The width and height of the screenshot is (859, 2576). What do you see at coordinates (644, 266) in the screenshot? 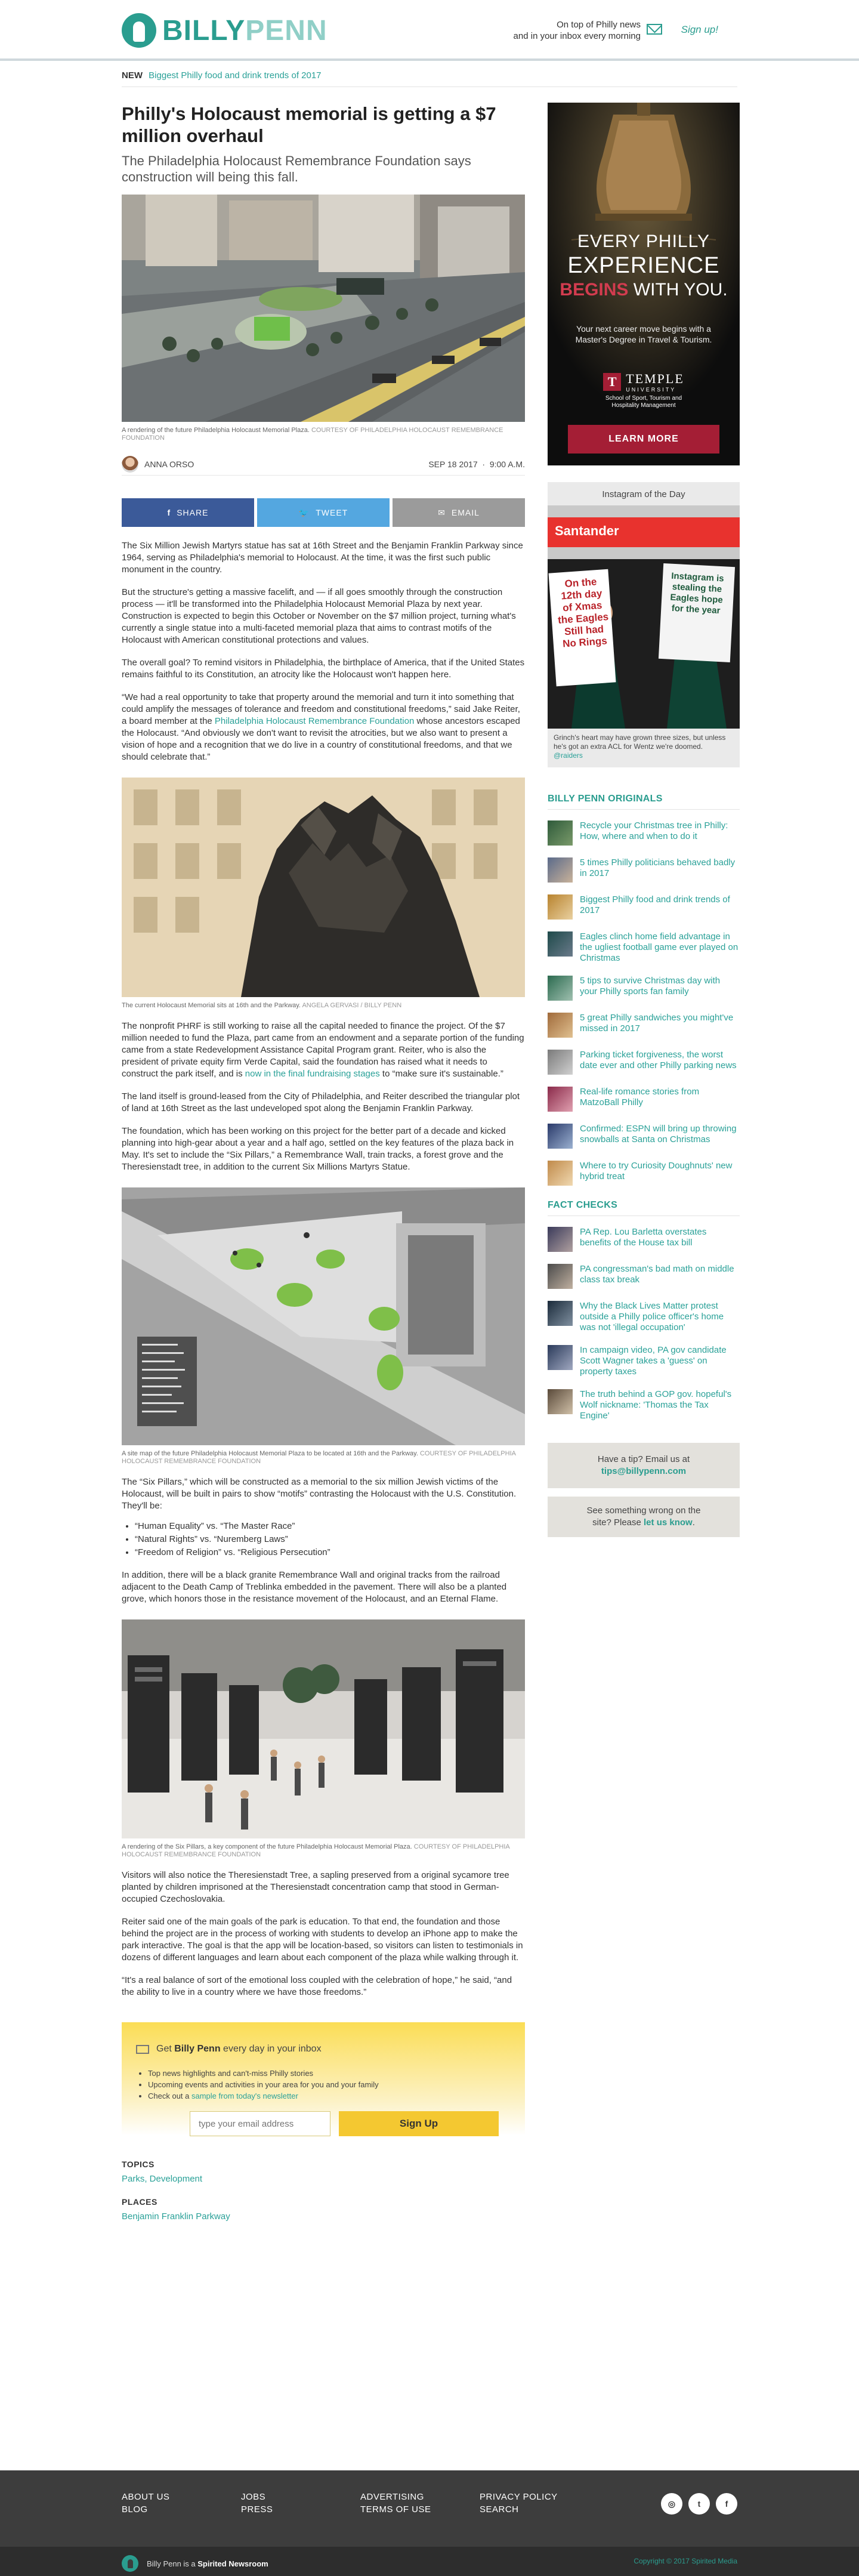
I see `ad-headline: EVERY PHILLY EXPERIENCE BEGINS WITH YOU.` at bounding box center [644, 266].